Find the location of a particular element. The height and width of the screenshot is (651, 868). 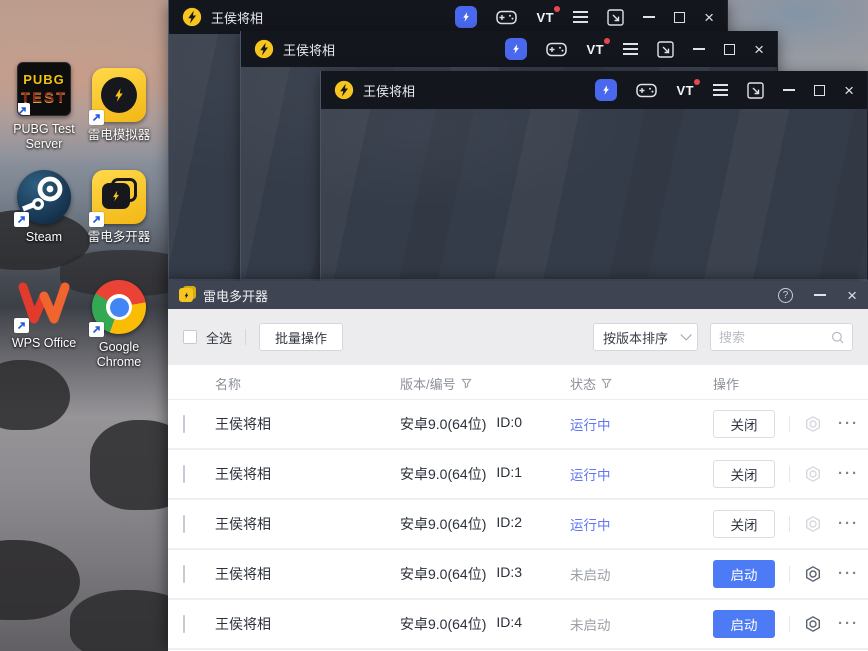

table-row: 王侯将相 安卓9.0(64位) ID:4 未启动 启动 ··· is located at coordinates (518, 625).